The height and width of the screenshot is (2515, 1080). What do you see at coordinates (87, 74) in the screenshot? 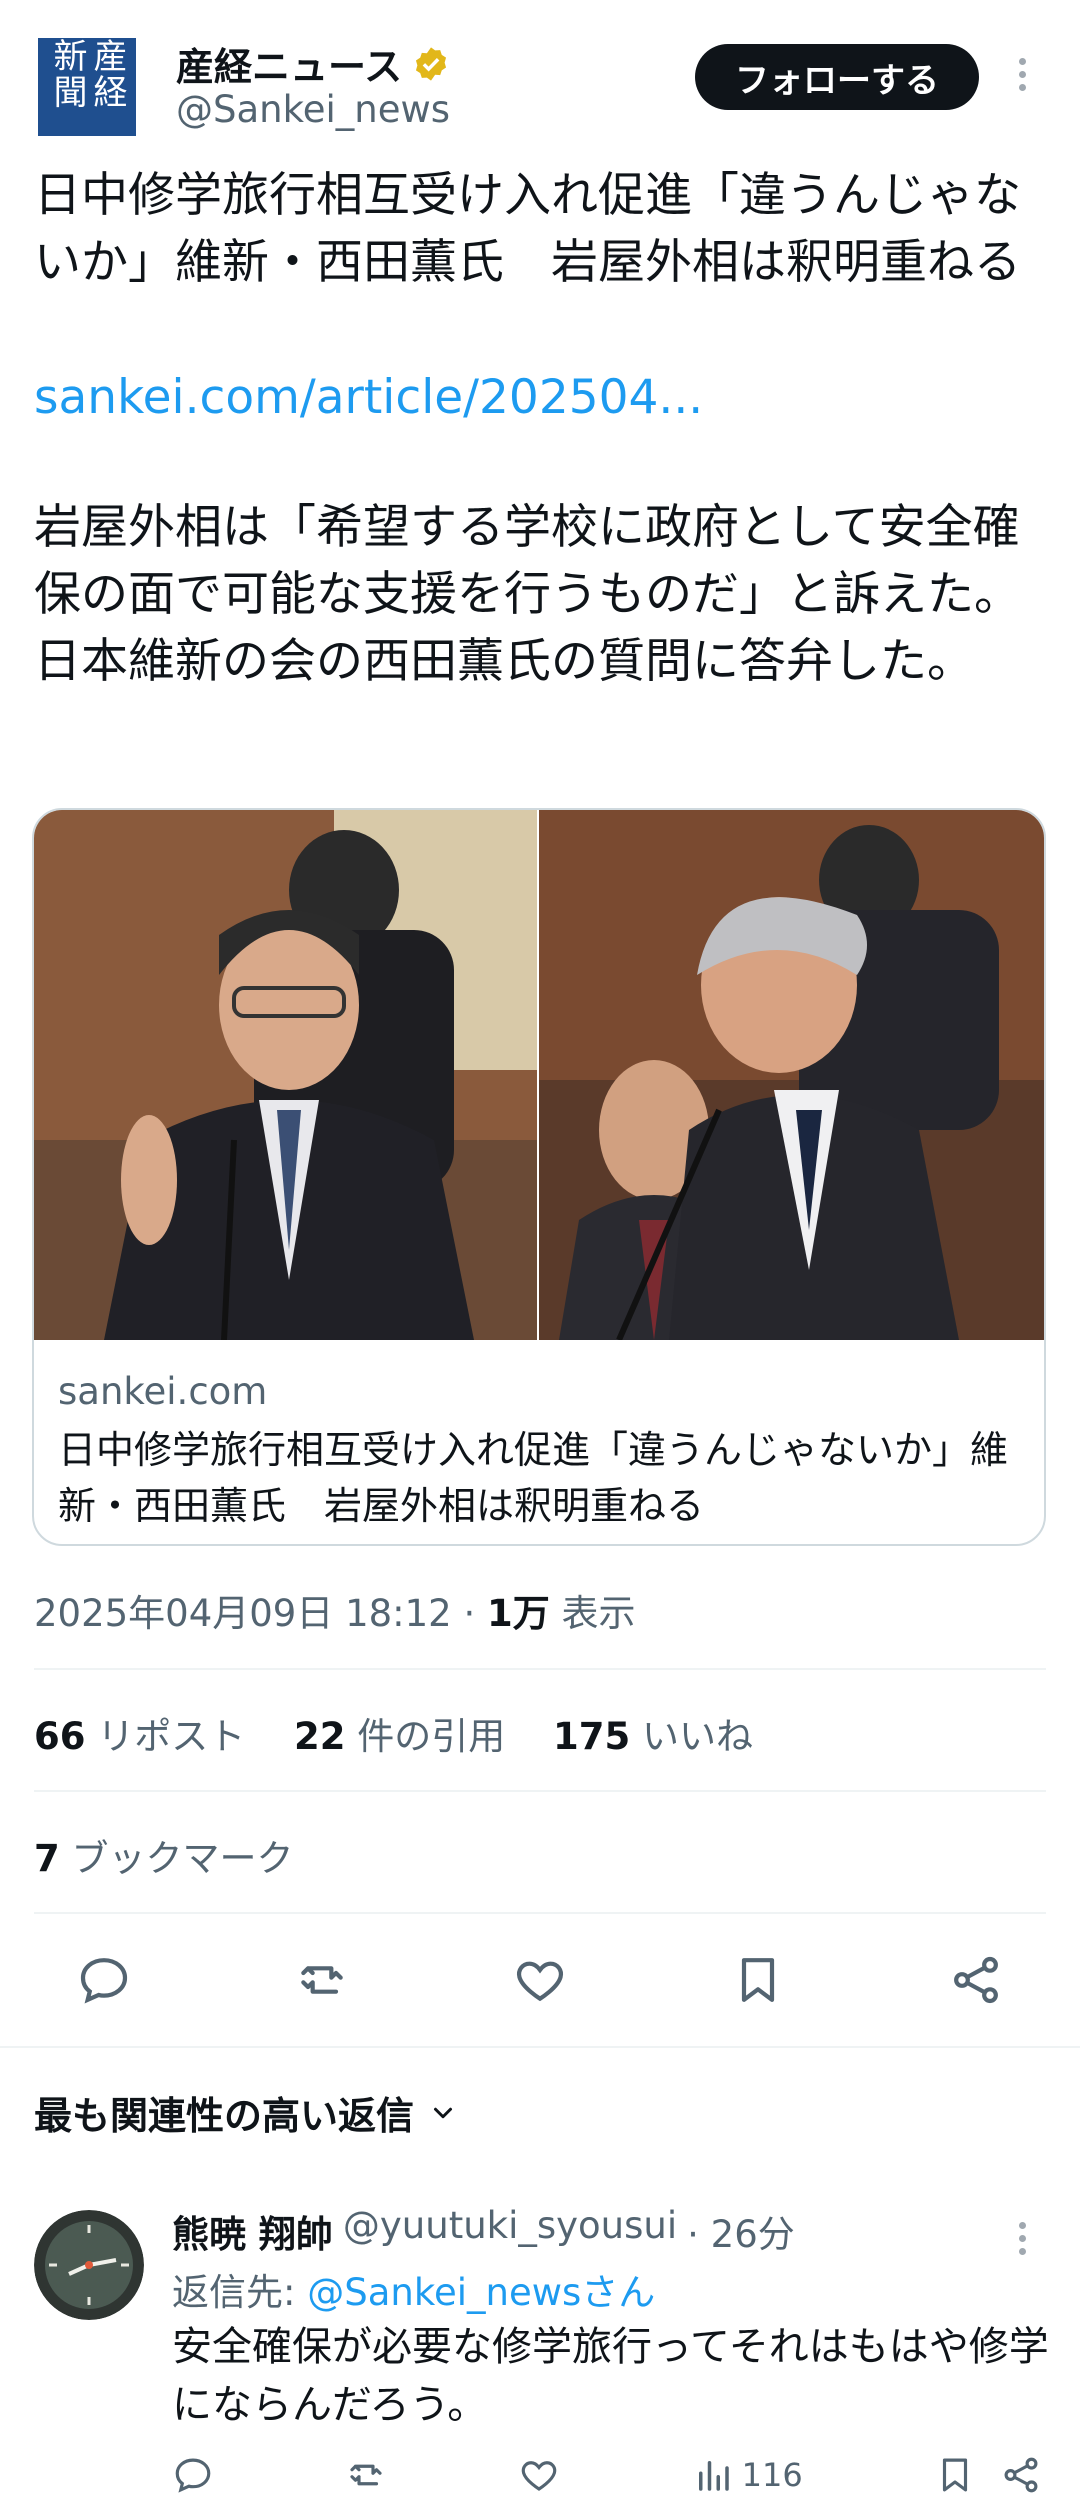
I see `logo-text: 産経新聞` at bounding box center [87, 74].